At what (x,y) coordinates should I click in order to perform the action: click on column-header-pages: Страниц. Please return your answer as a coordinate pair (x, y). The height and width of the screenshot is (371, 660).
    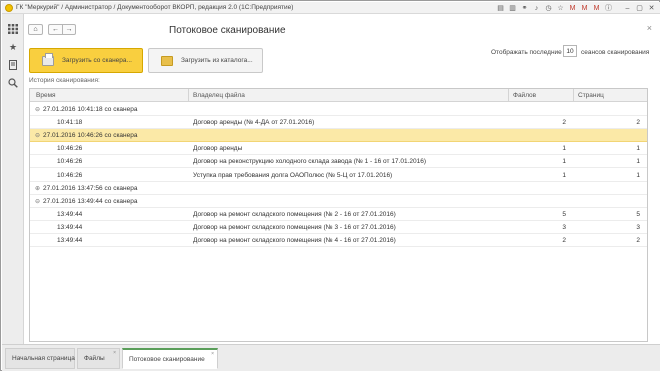
    Looking at the image, I should click on (591, 95).